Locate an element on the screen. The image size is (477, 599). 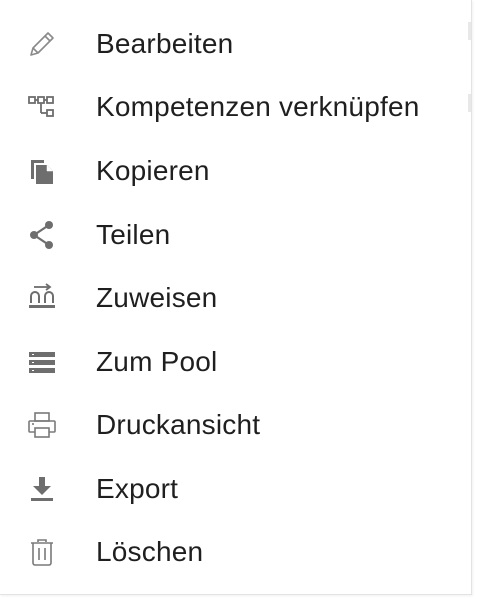
menu-item-zuweisen: Zuweisen is located at coordinates (235, 298).